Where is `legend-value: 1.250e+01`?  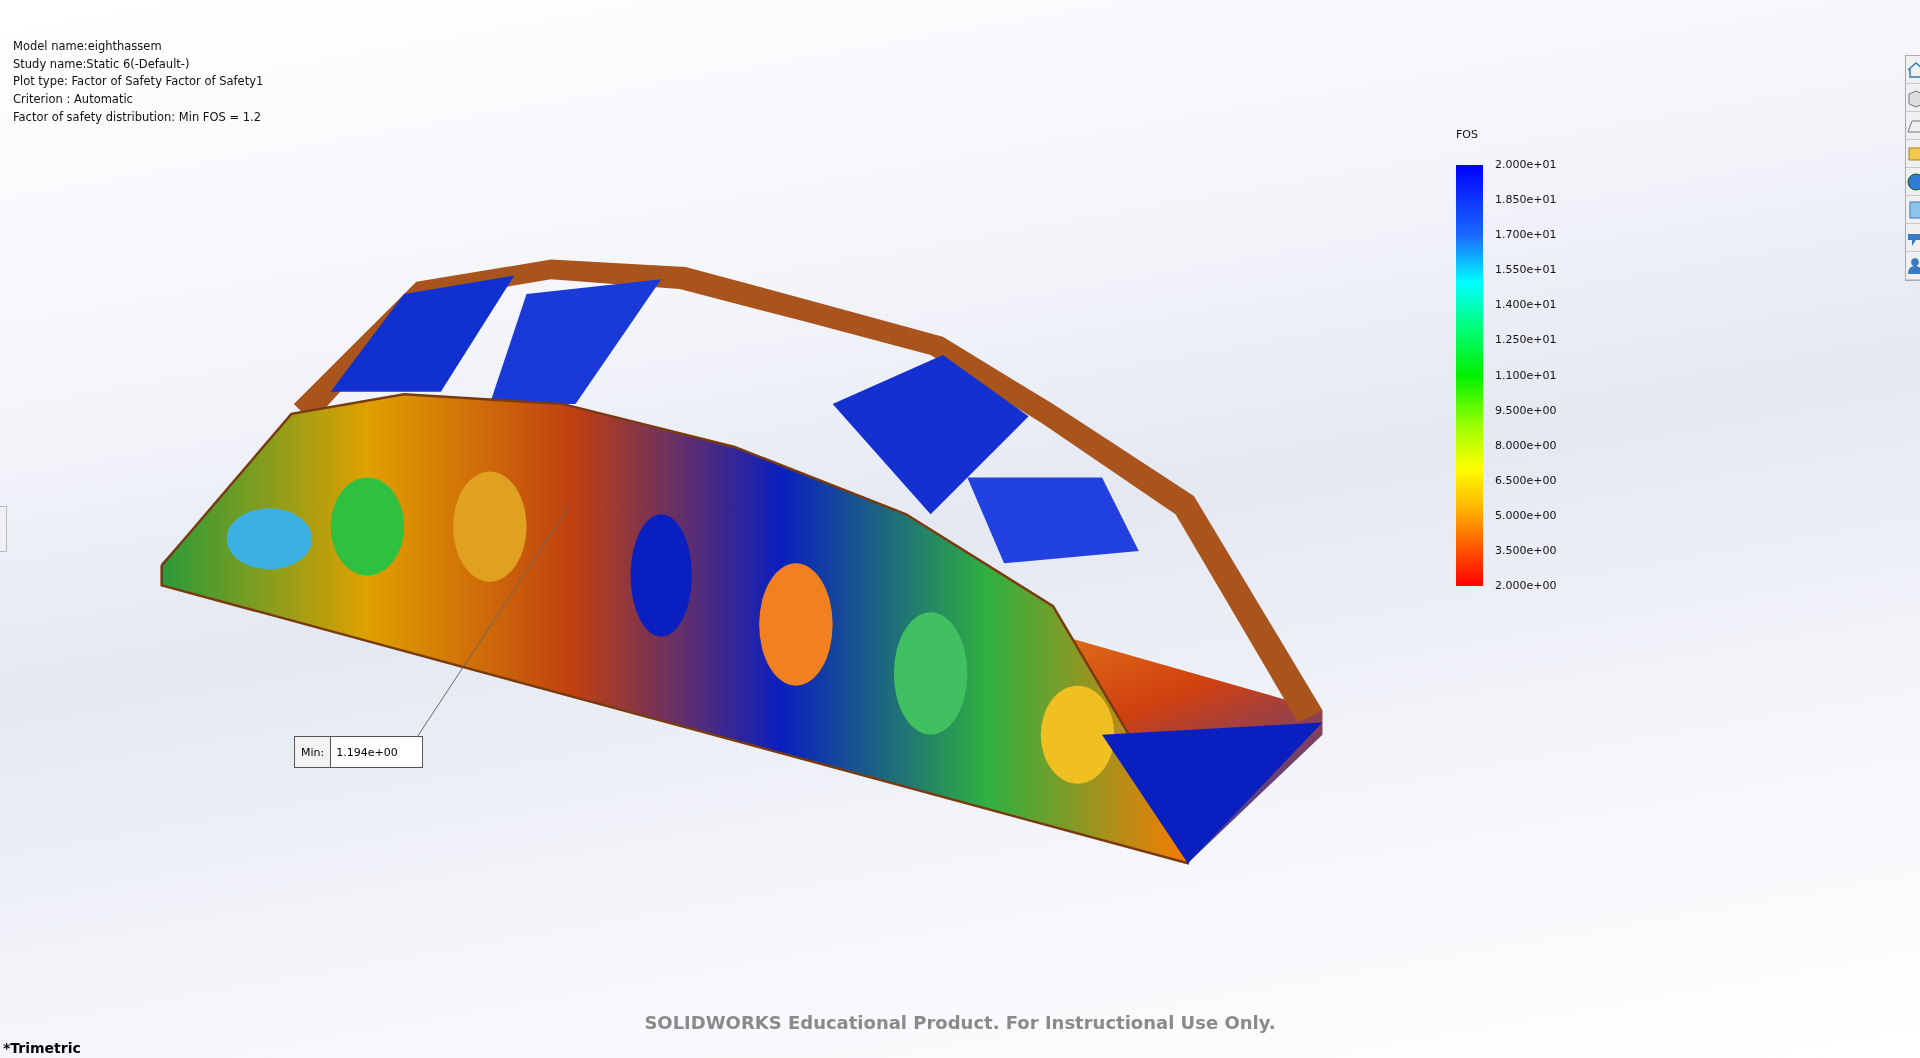
legend-value: 1.250e+01 is located at coordinates (1526, 340).